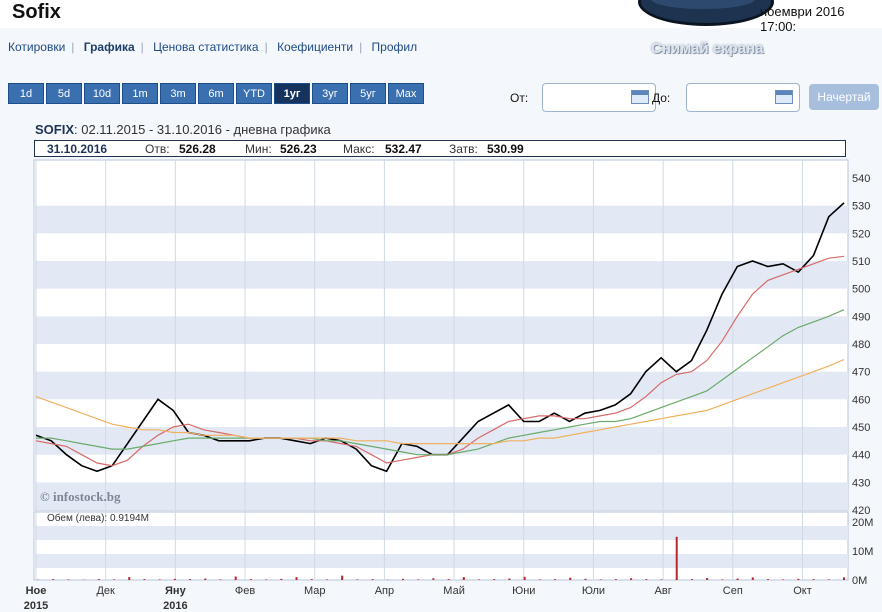  What do you see at coordinates (102, 93) in the screenshot?
I see `period-10d-button: 10d` at bounding box center [102, 93].